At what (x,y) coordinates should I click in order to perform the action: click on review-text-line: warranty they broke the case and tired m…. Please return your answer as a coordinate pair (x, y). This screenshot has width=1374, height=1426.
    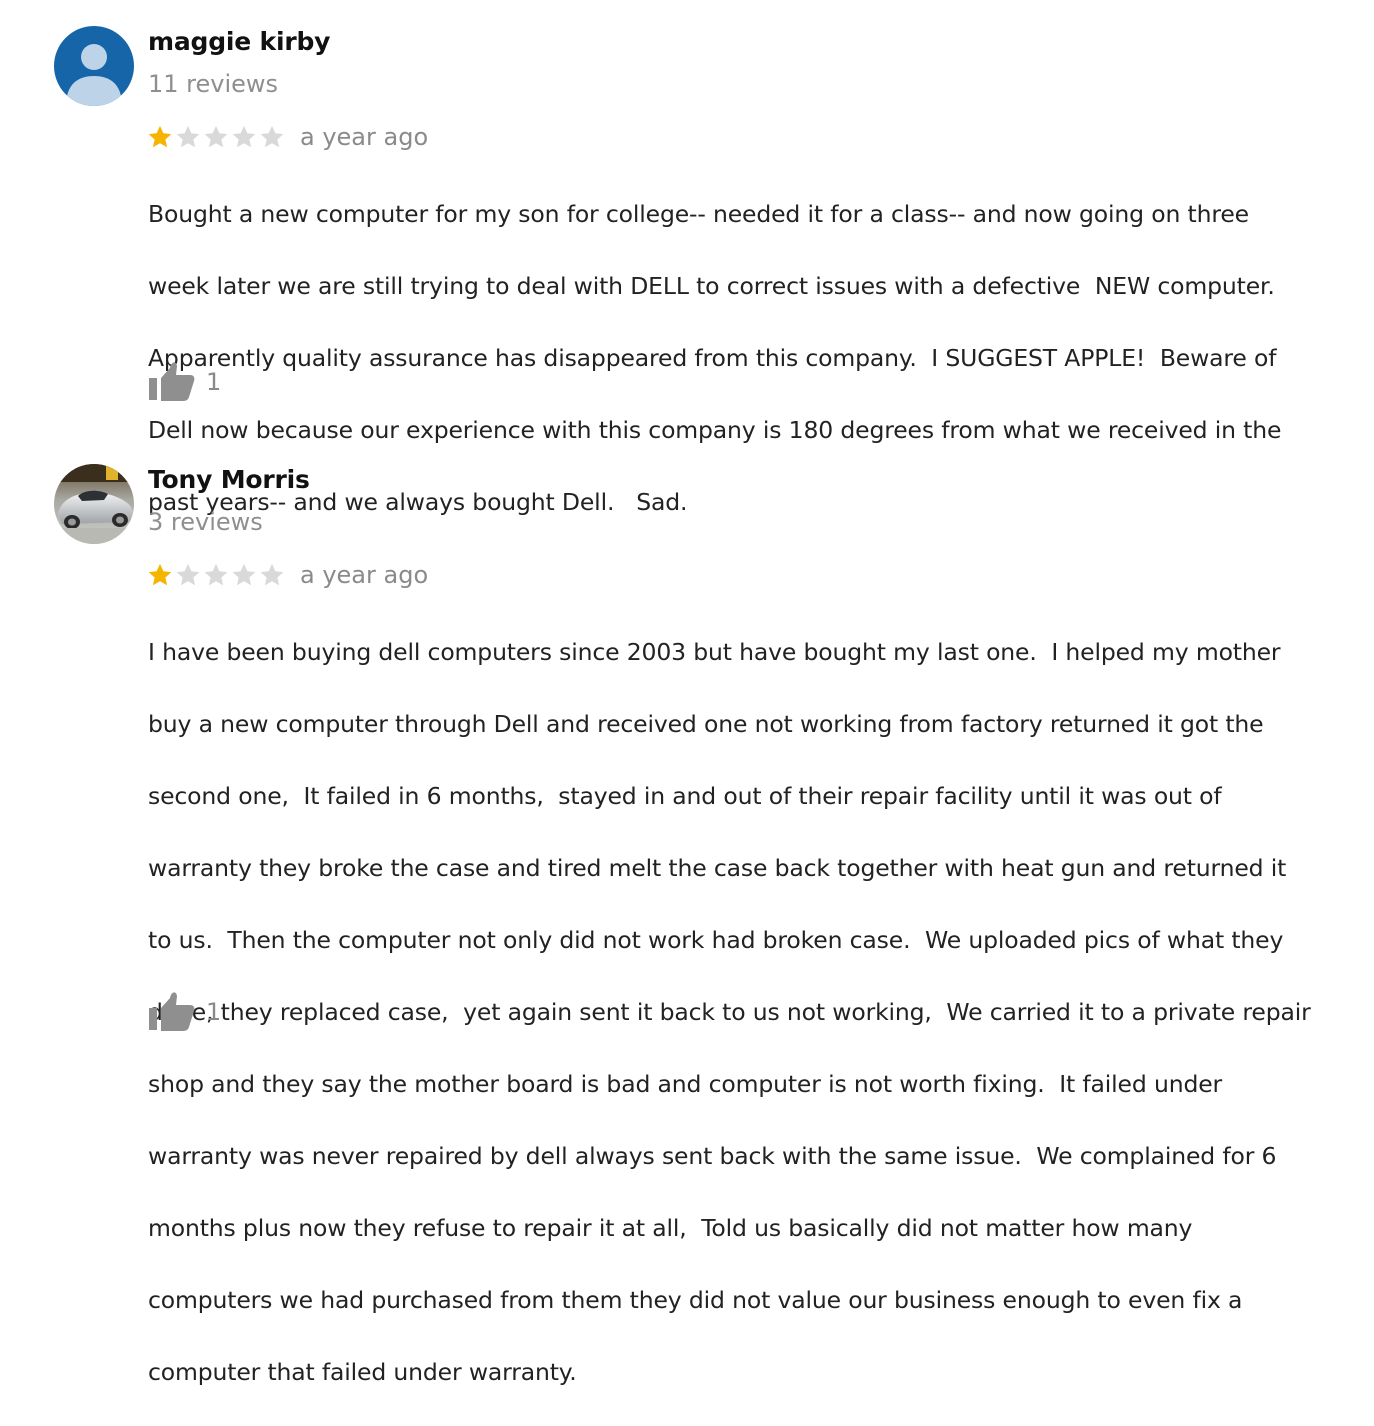
    Looking at the image, I should click on (717, 868).